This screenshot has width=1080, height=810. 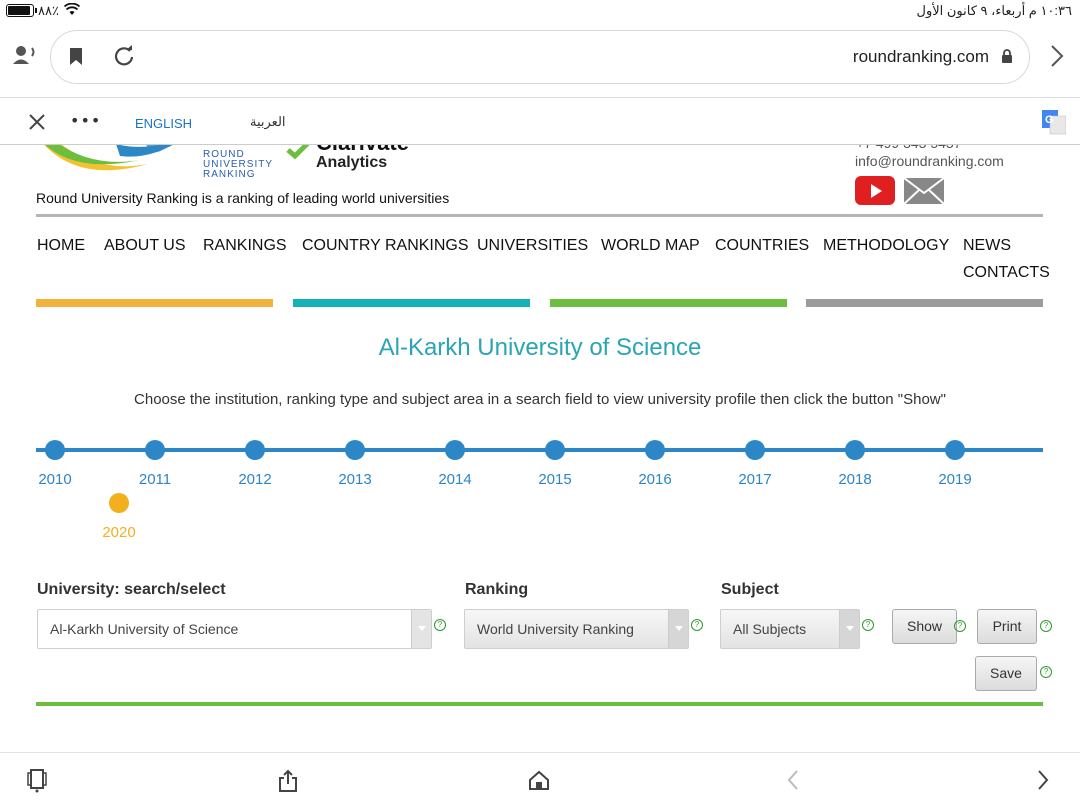 What do you see at coordinates (288, 783) in the screenshot?
I see `share-icon` at bounding box center [288, 783].